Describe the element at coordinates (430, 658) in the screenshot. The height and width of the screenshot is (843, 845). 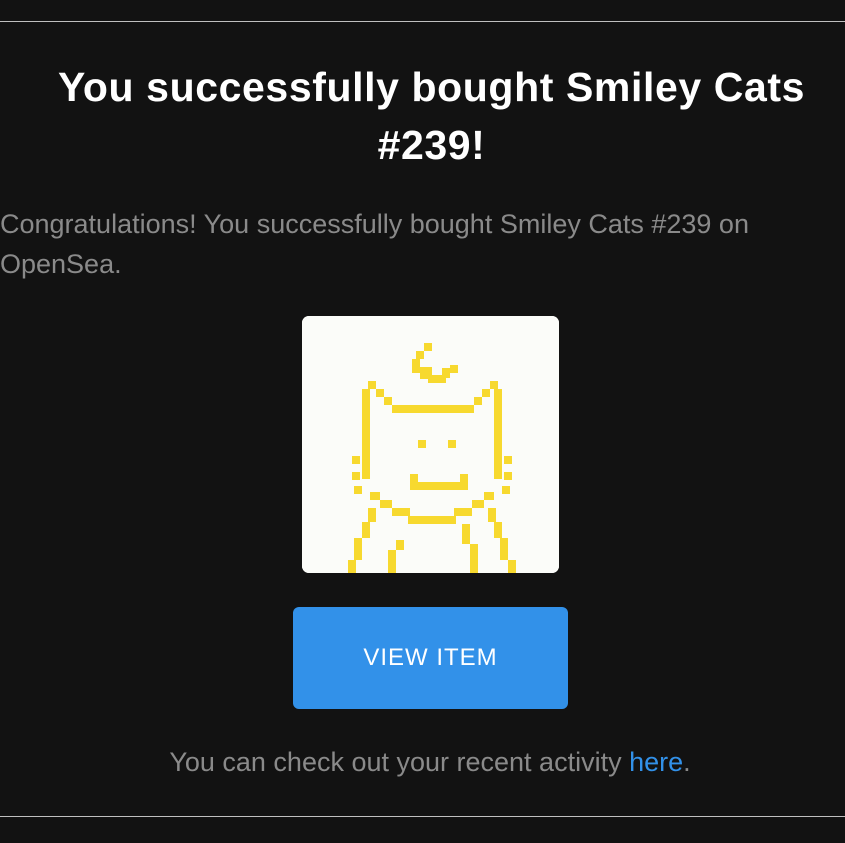
I see `view-item-button: VIEW ITEM` at that location.